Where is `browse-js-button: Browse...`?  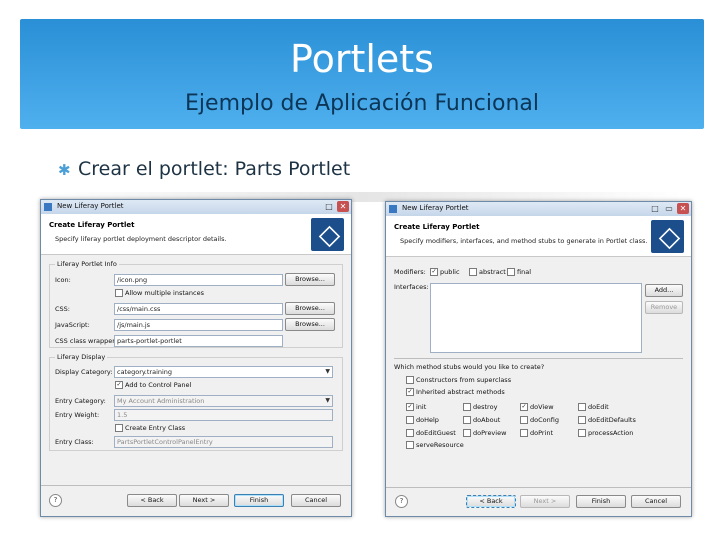
browse-js-button: Browse... is located at coordinates (310, 324).